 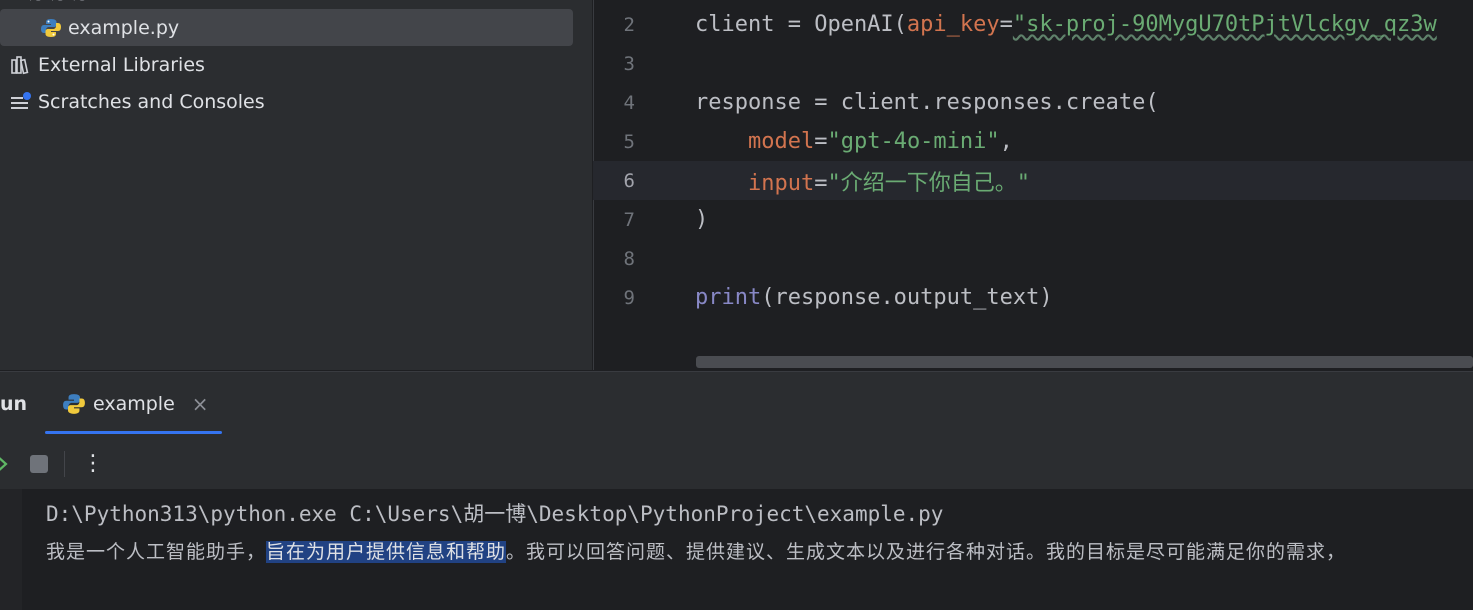 What do you see at coordinates (781, 183) in the screenshot?
I see `code-token: input` at bounding box center [781, 183].